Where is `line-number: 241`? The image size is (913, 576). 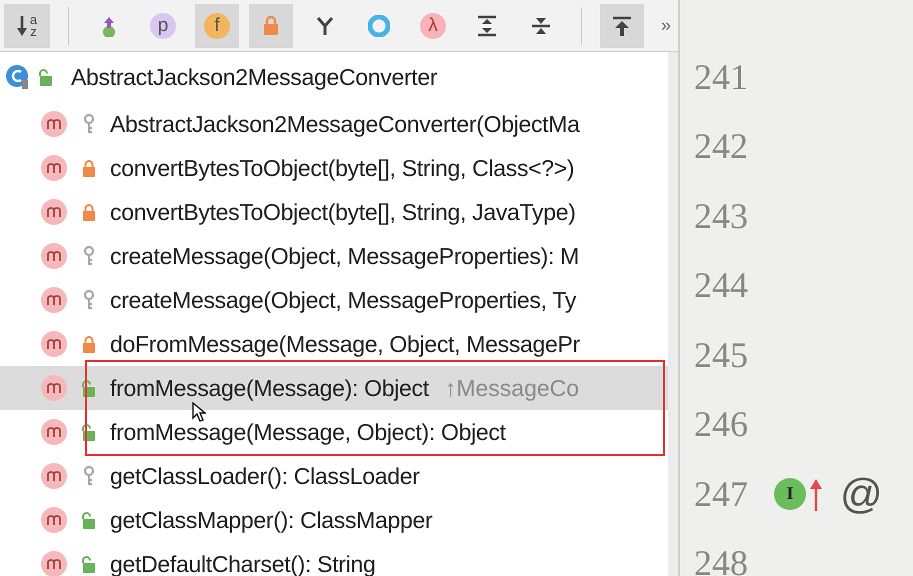 line-number: 241 is located at coordinates (721, 77).